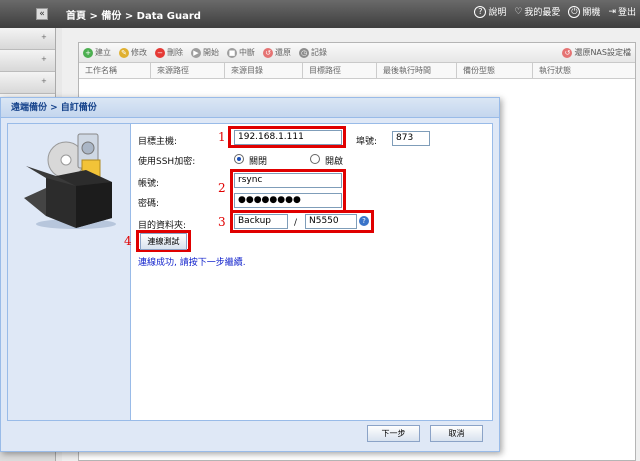 The image size is (640, 461). I want to click on restore-nas-config-label: 還原NAS設定檔, so click(602, 52).